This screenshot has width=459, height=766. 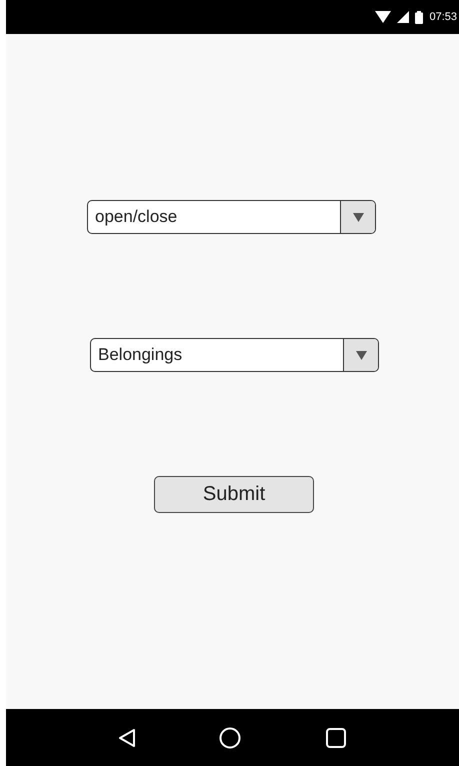 What do you see at coordinates (403, 17) in the screenshot?
I see `signal-icon` at bounding box center [403, 17].